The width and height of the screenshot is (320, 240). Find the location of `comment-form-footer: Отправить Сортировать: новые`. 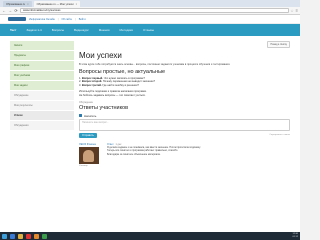

comment-form-footer: Отправить Сортировать: новые is located at coordinates (184, 135).